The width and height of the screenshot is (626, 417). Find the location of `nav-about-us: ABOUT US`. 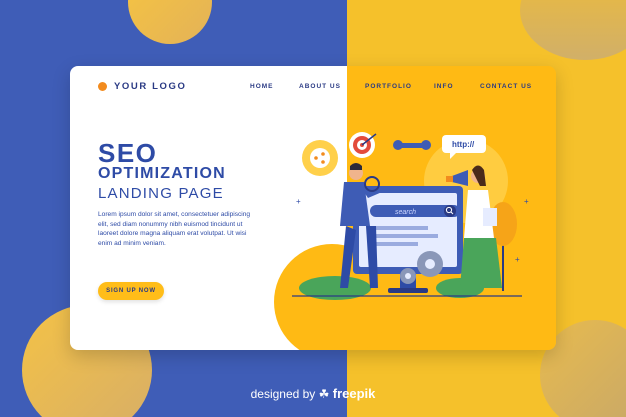

nav-about-us: ABOUT US is located at coordinates (320, 86).